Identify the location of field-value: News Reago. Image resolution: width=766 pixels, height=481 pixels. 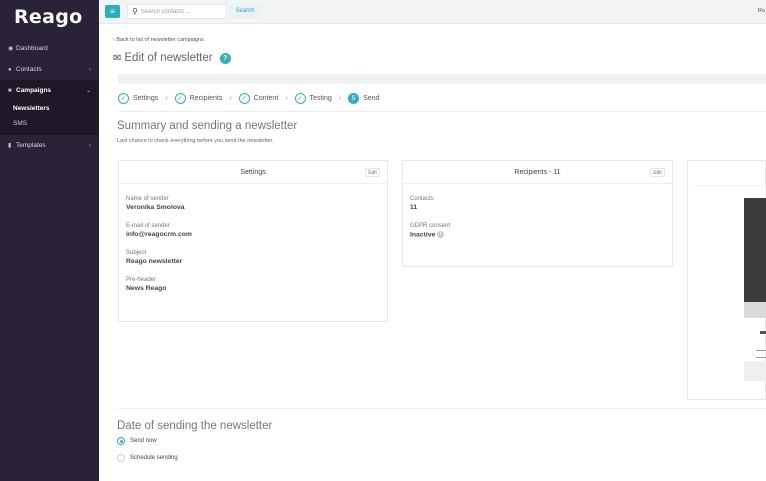
(146, 288).